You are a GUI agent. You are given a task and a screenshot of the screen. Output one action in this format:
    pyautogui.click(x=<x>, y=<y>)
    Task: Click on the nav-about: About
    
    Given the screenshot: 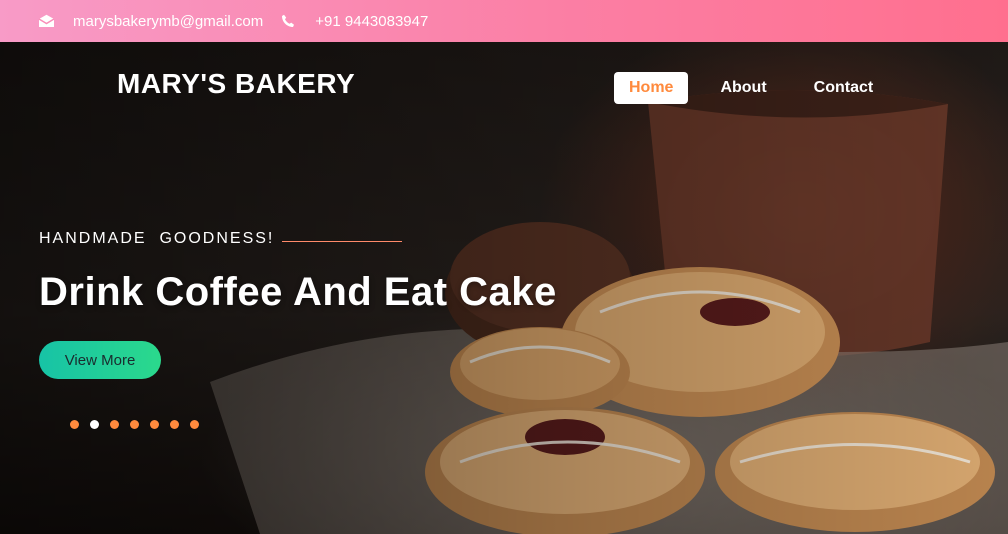 What is the action you would take?
    pyautogui.click(x=743, y=88)
    